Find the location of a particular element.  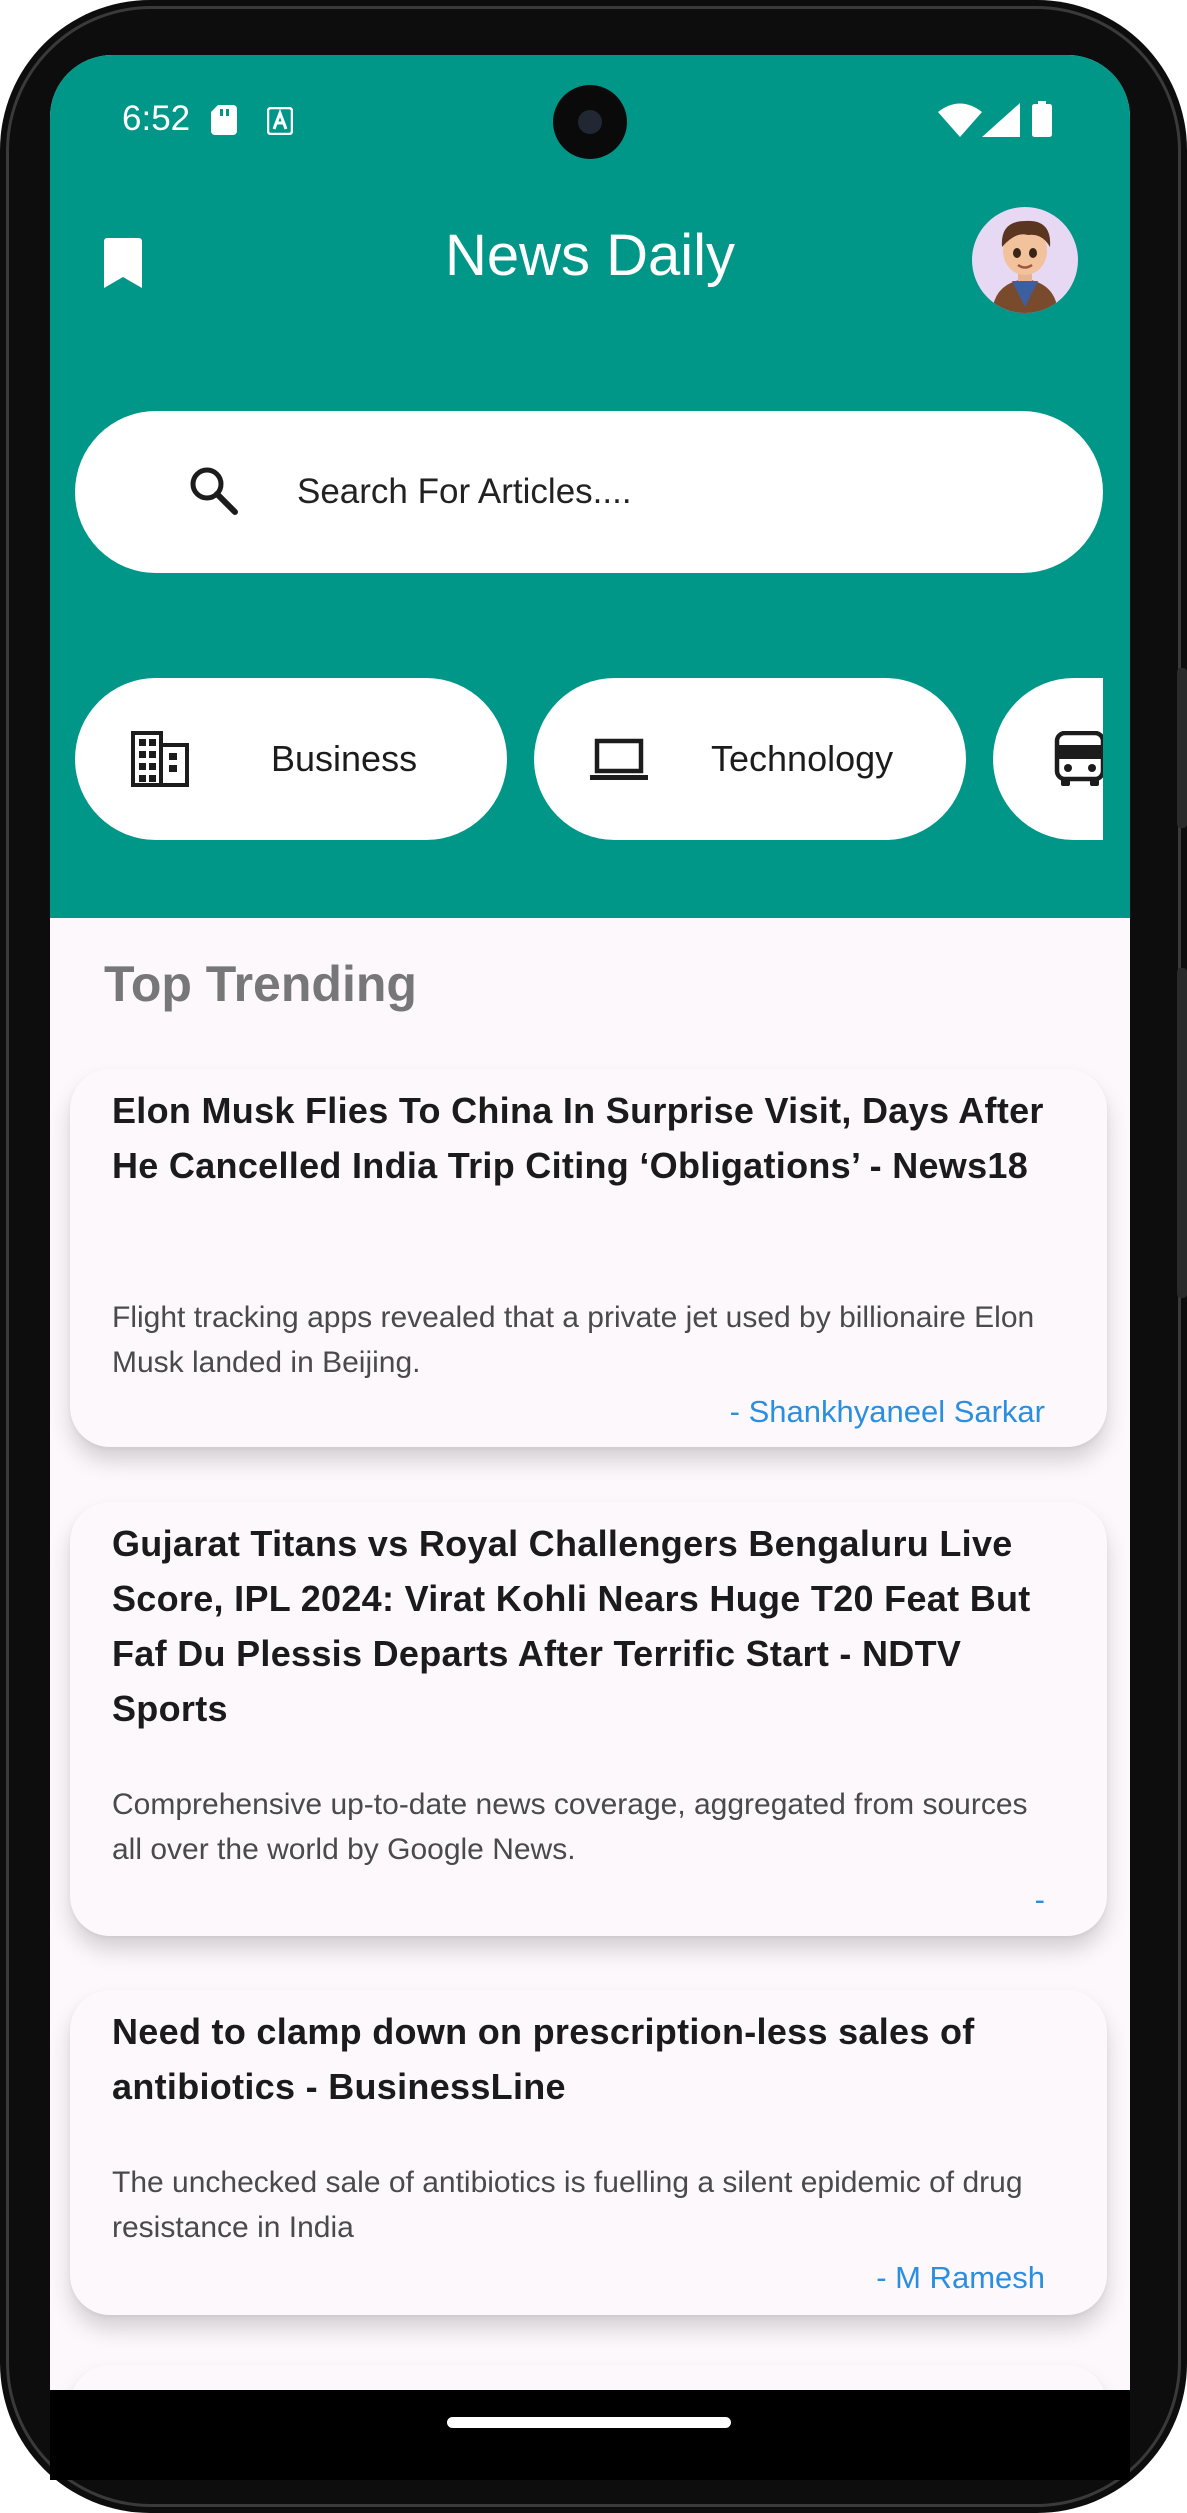

volume-button is located at coordinates (1182, 748).